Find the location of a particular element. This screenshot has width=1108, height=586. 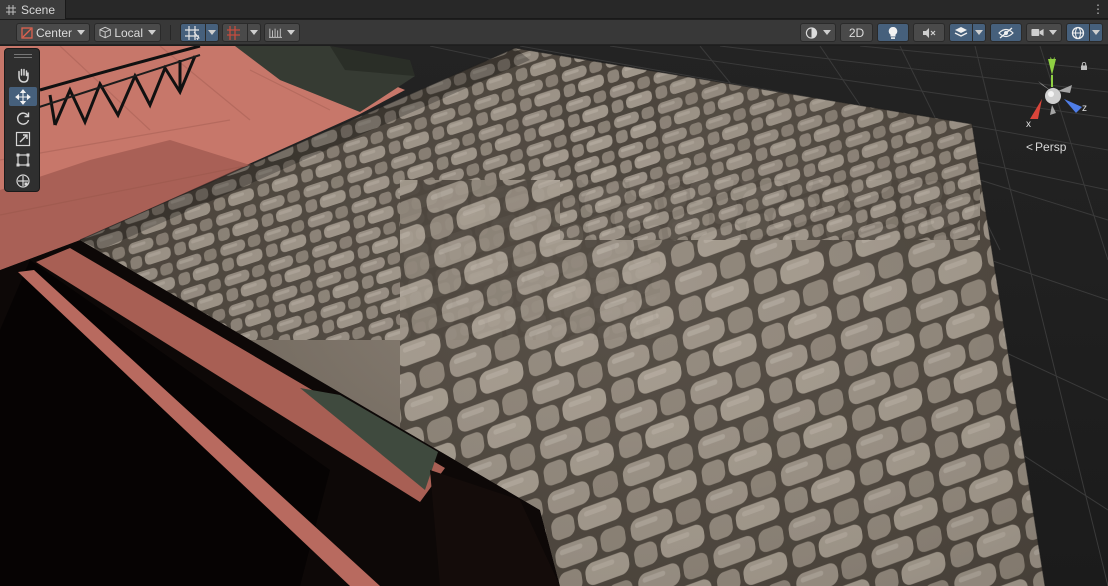

transform-icon is located at coordinates (23, 180).